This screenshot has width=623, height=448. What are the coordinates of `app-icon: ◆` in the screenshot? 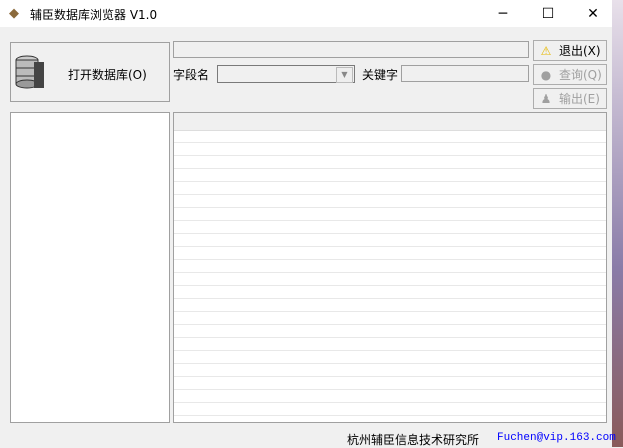 It's located at (14, 13).